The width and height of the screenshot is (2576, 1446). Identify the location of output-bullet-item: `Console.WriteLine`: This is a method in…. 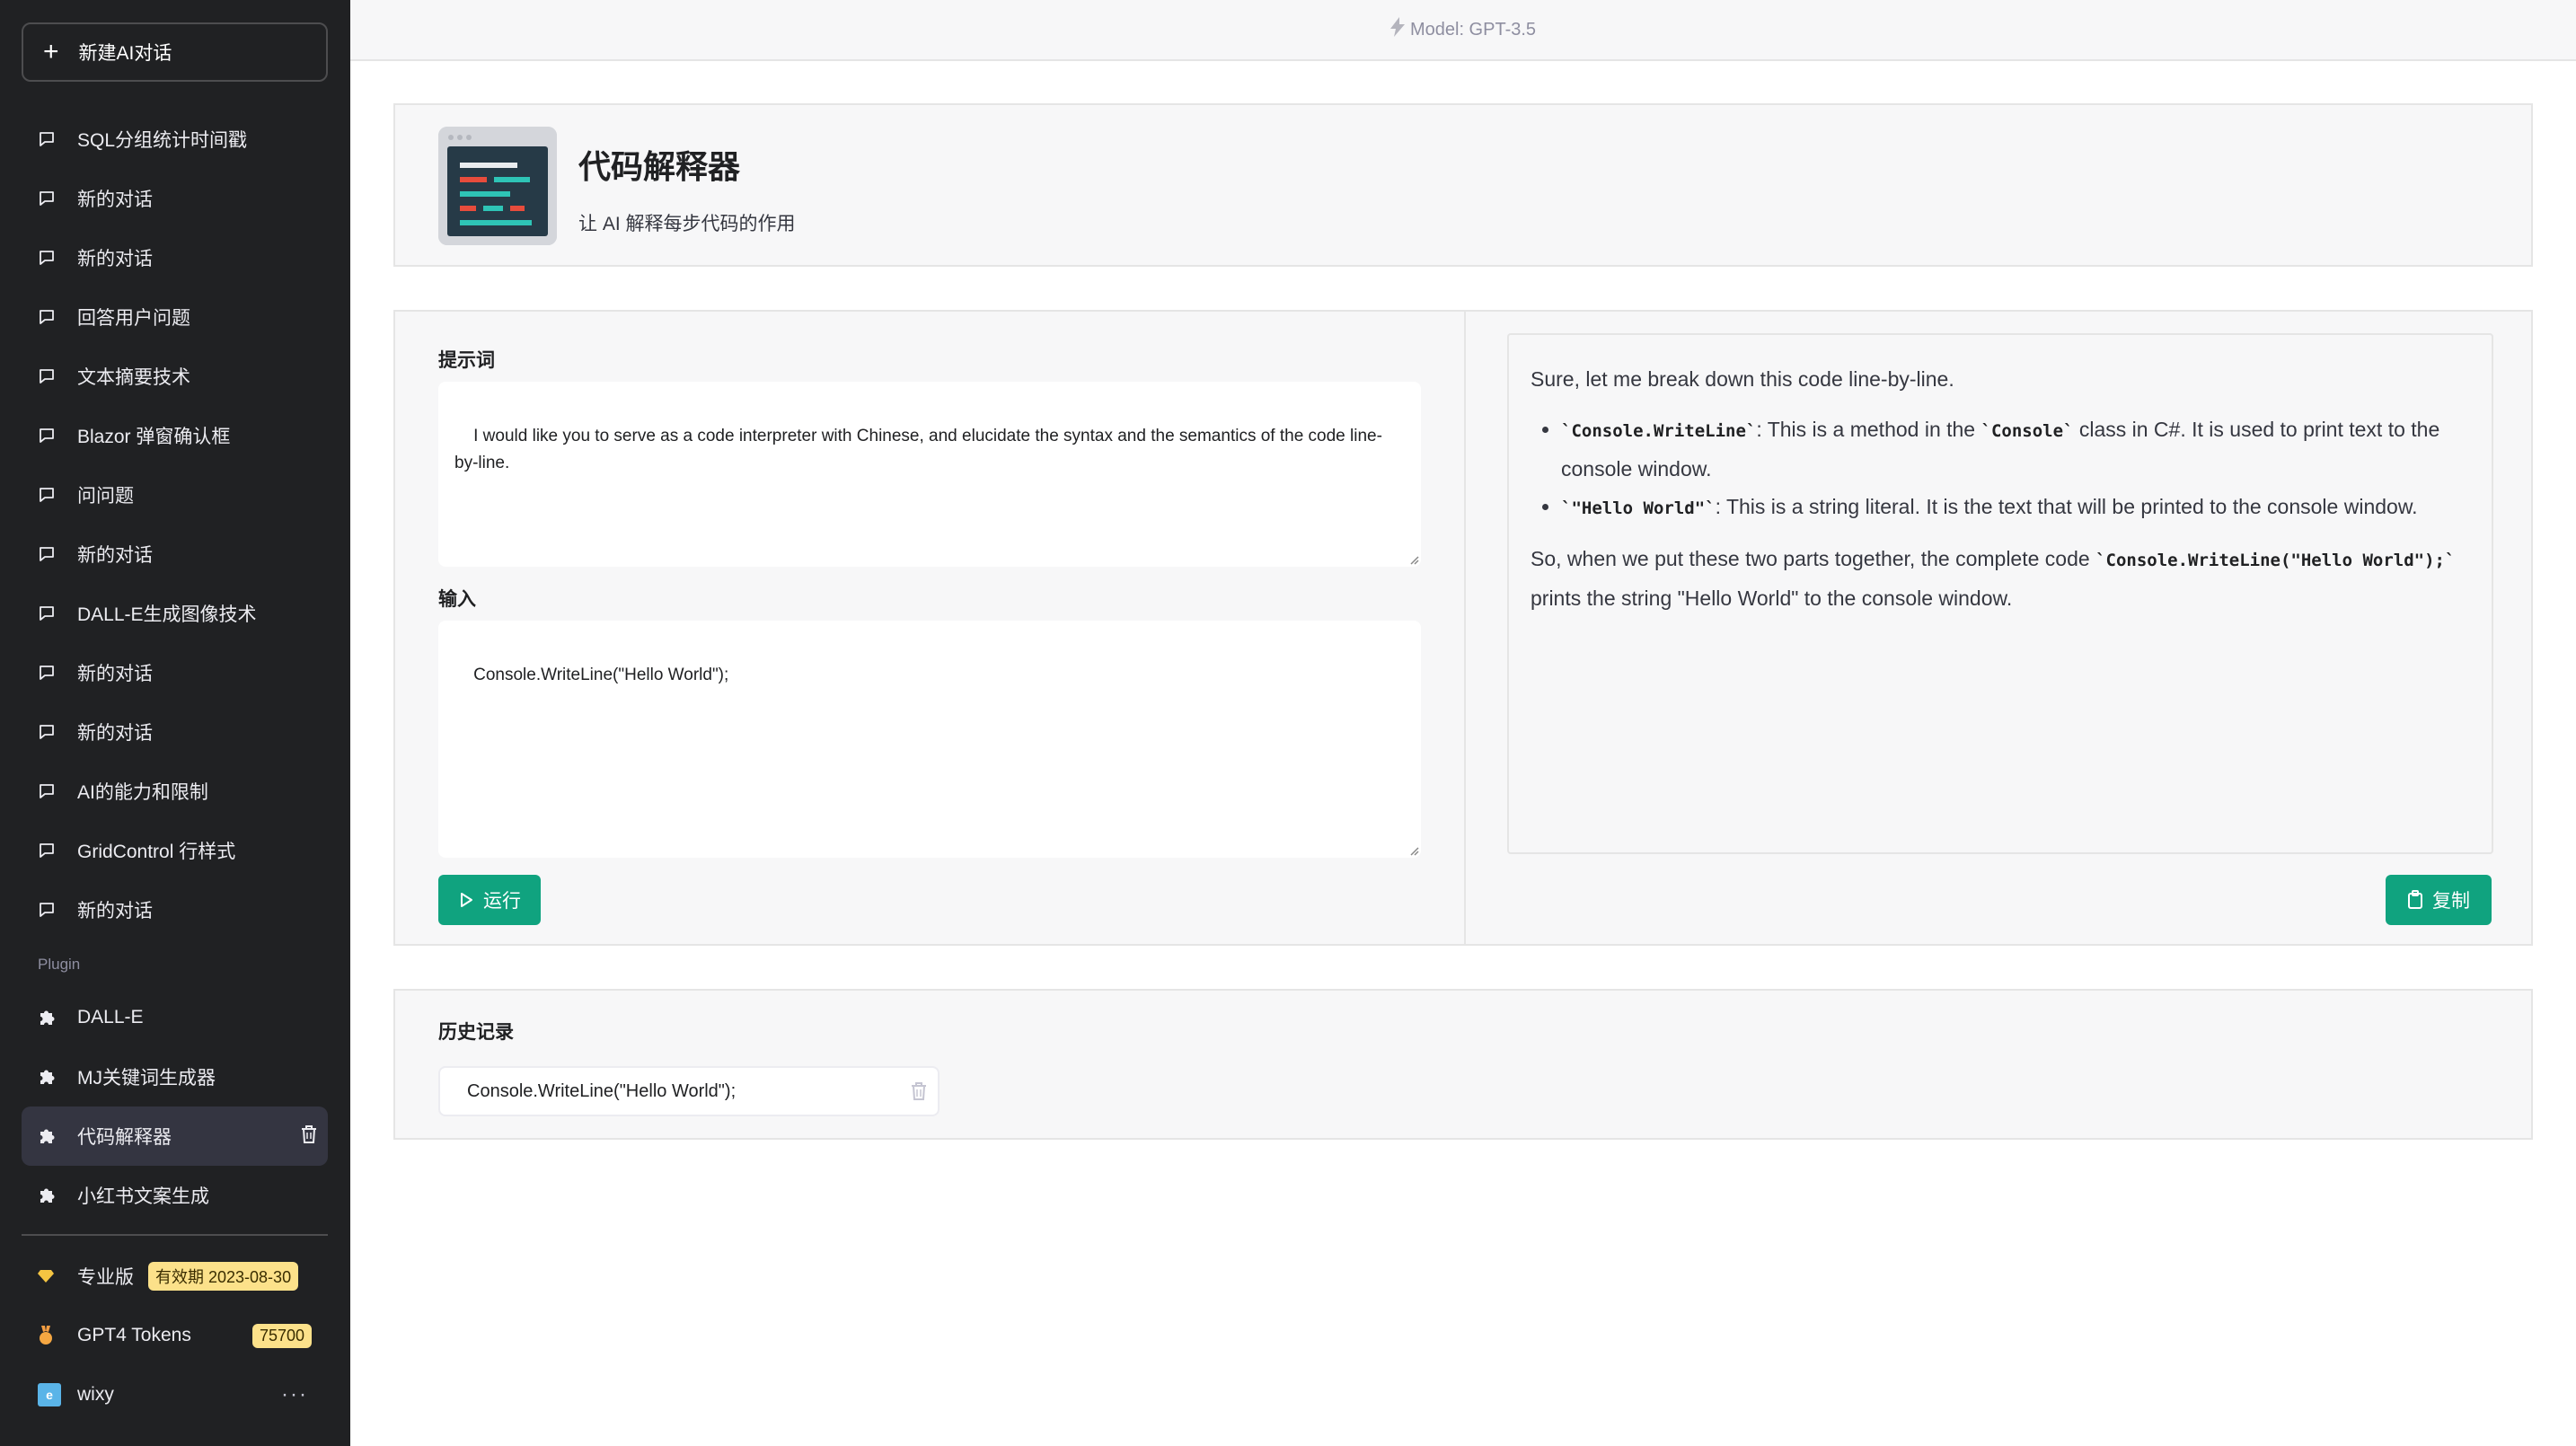
(2015, 449).